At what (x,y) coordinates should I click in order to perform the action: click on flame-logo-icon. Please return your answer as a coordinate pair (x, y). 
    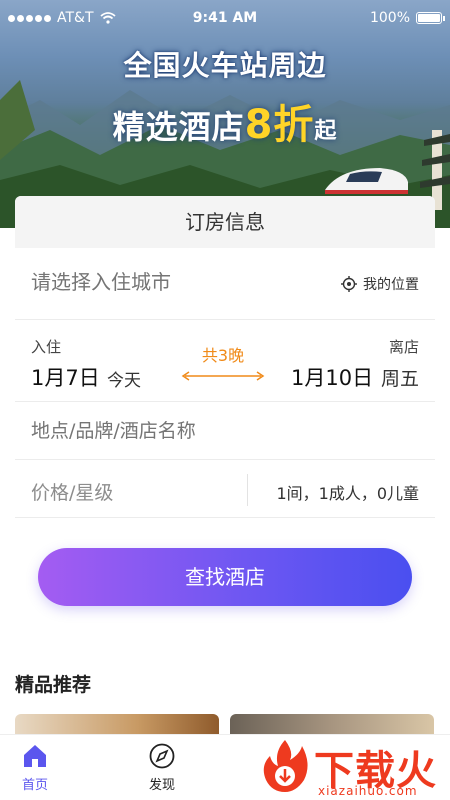
    Looking at the image, I should click on (285, 766).